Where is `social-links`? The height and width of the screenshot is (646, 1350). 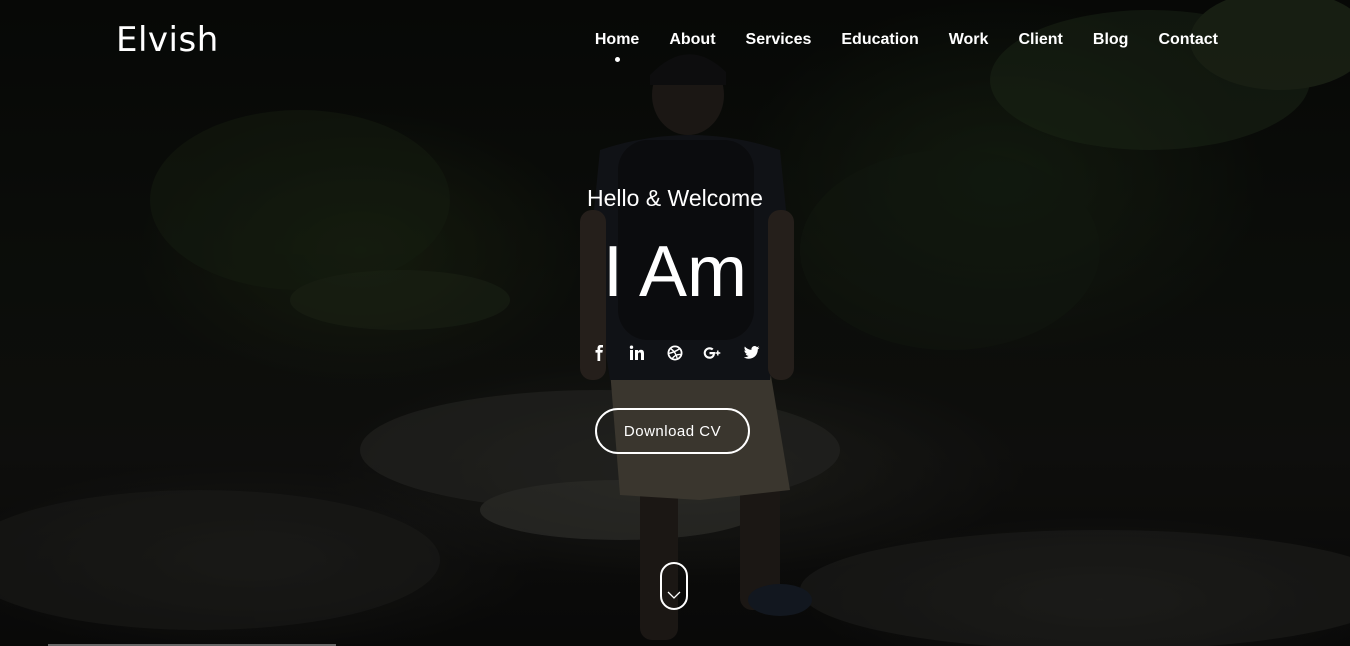 social-links is located at coordinates (675, 353).